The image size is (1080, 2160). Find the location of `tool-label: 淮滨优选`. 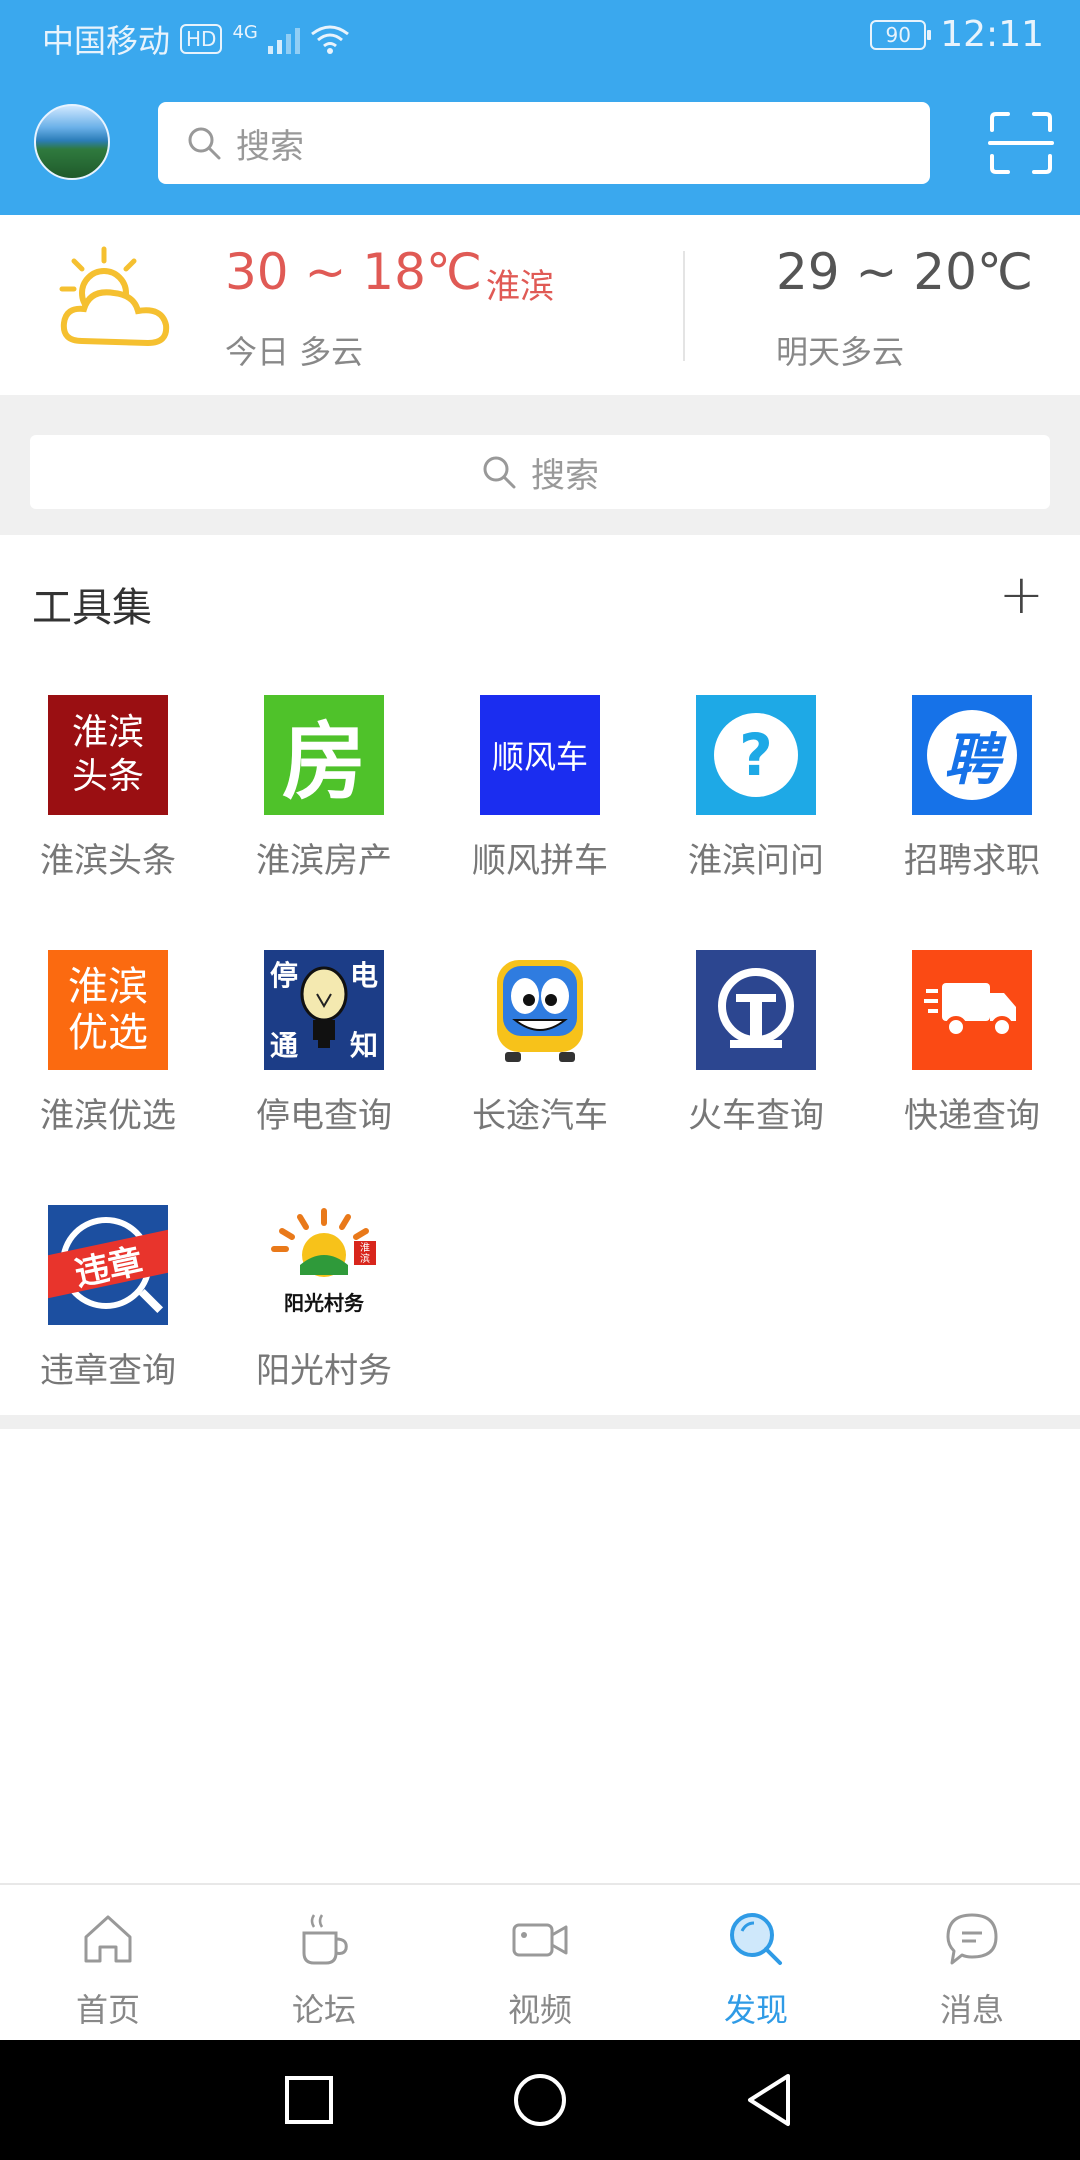

tool-label: 淮滨优选 is located at coordinates (108, 1116).